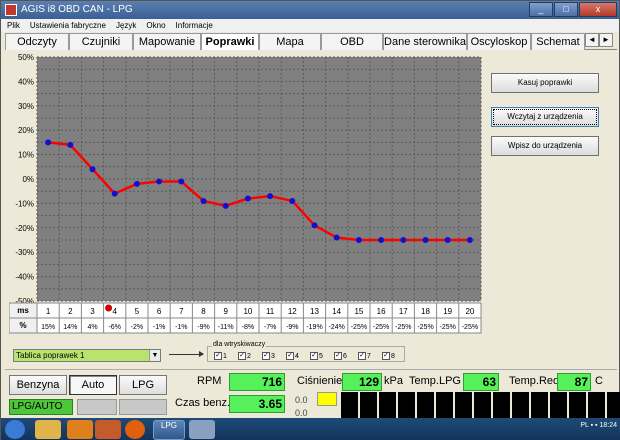  I want to click on value-label: 4%, so click(92, 327).